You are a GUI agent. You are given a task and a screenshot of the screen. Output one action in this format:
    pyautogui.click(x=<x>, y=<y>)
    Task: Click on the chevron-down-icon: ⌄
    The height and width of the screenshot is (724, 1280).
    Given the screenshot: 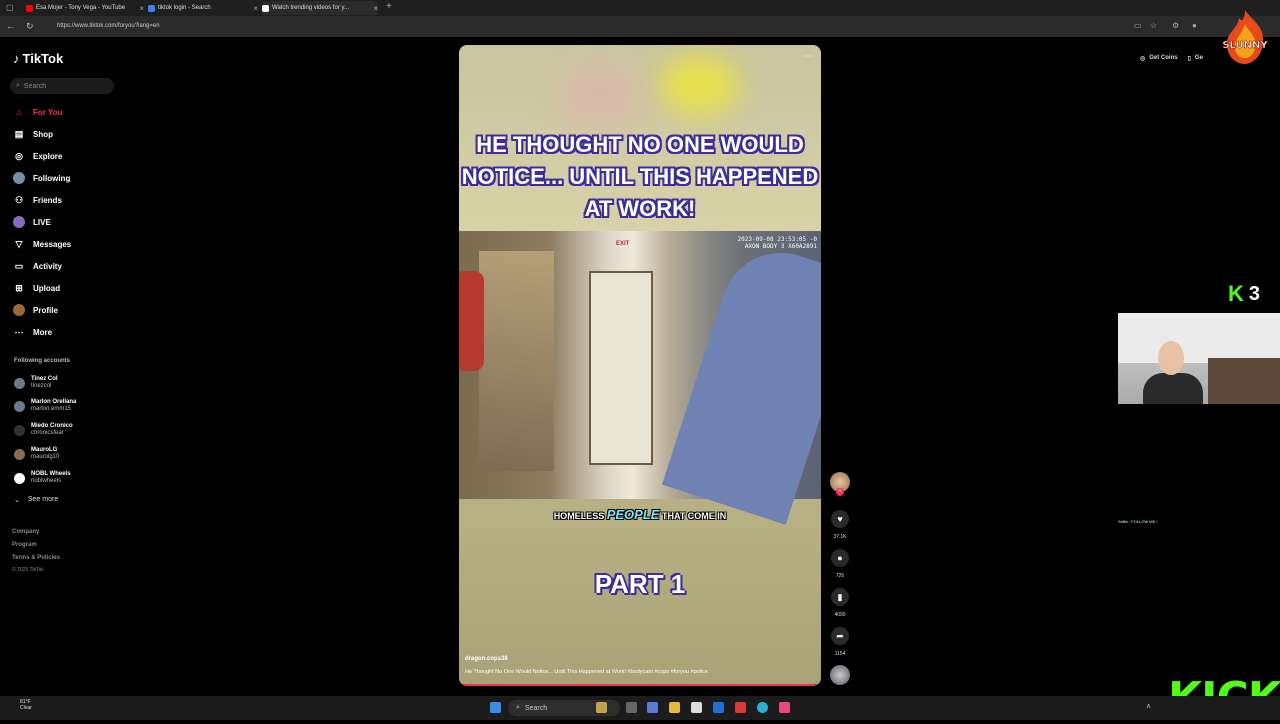 What is the action you would take?
    pyautogui.click(x=17, y=500)
    